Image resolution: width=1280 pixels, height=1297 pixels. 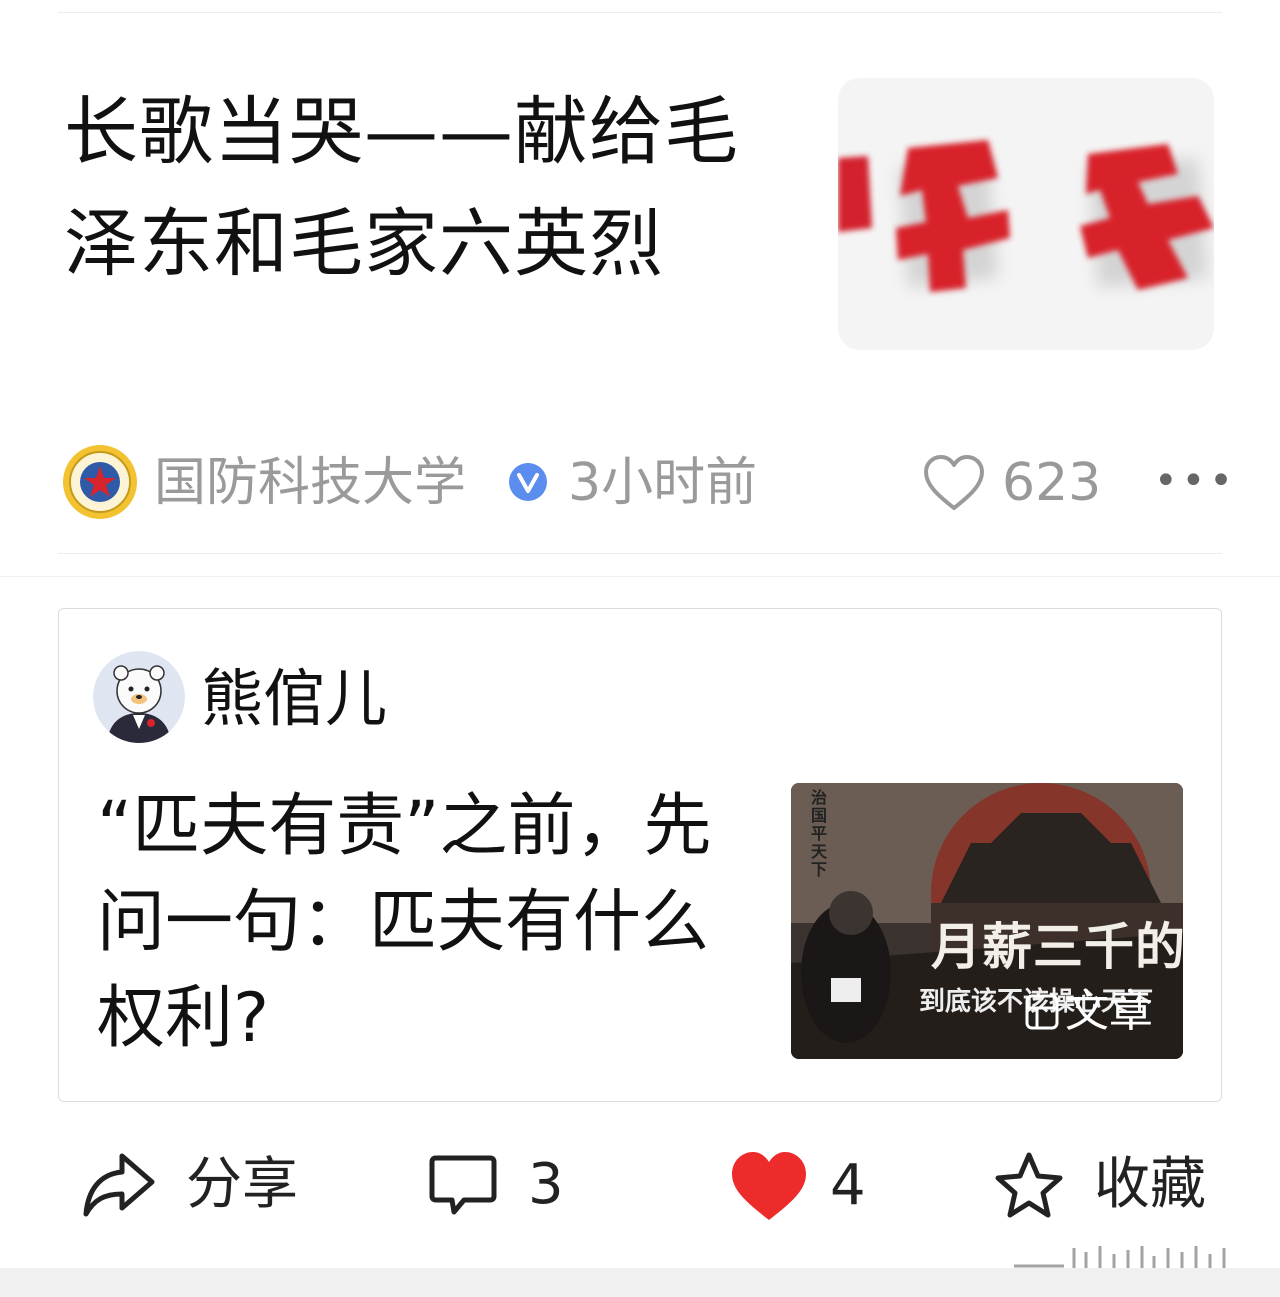 I want to click on article-meta: 国防科技大学 3小时前 623 •••, so click(x=647, y=484).